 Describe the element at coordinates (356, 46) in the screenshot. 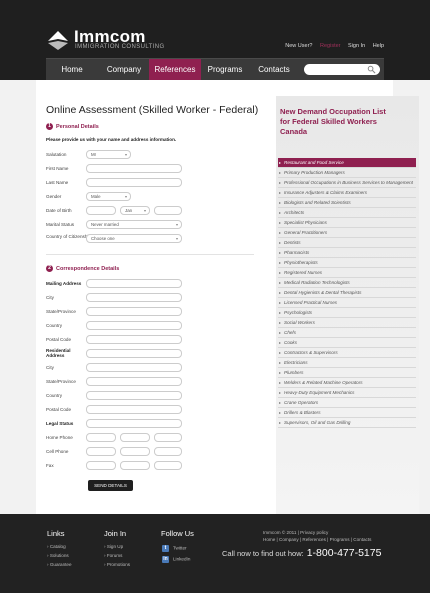

I see `sign-in-link: Sign In` at that location.